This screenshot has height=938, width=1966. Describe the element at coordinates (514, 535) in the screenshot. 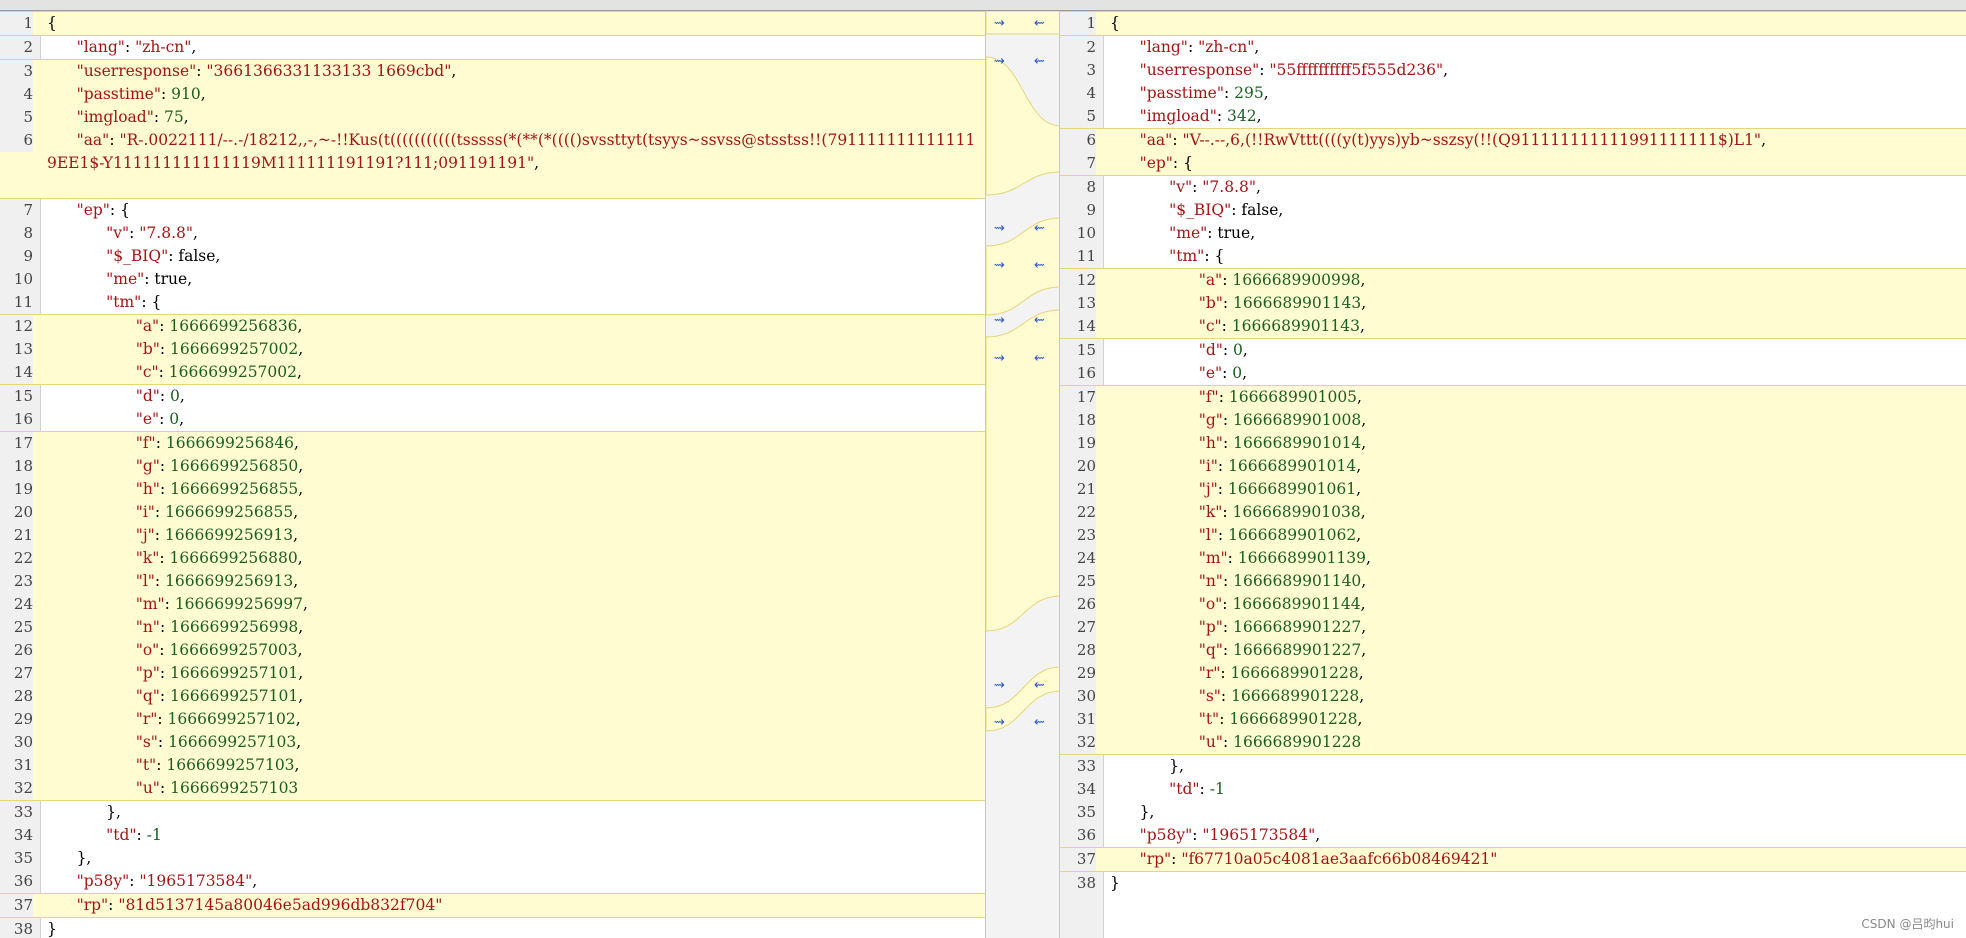

I see `code-text: "j": 1666699256913,` at that location.